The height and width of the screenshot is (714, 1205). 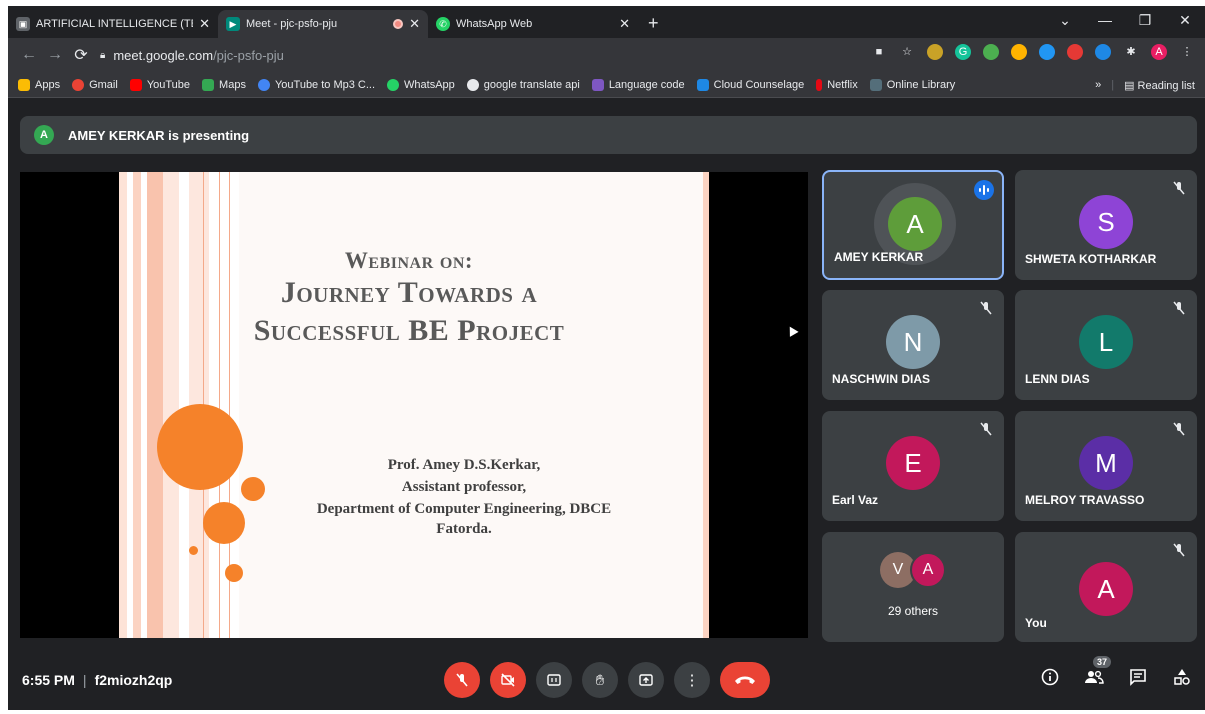 What do you see at coordinates (1091, 259) in the screenshot?
I see `participant-name: SHWETA KOTHARKAR` at bounding box center [1091, 259].